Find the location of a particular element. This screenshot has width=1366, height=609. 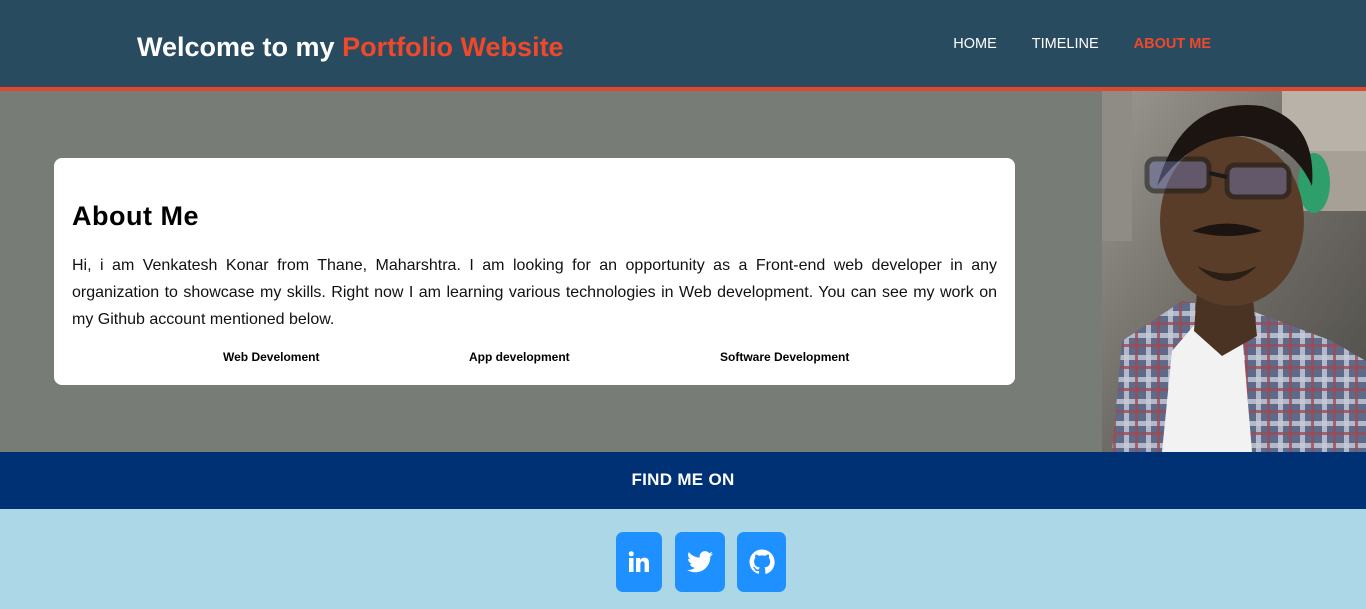

skill-software-development: Software Development is located at coordinates (785, 357).